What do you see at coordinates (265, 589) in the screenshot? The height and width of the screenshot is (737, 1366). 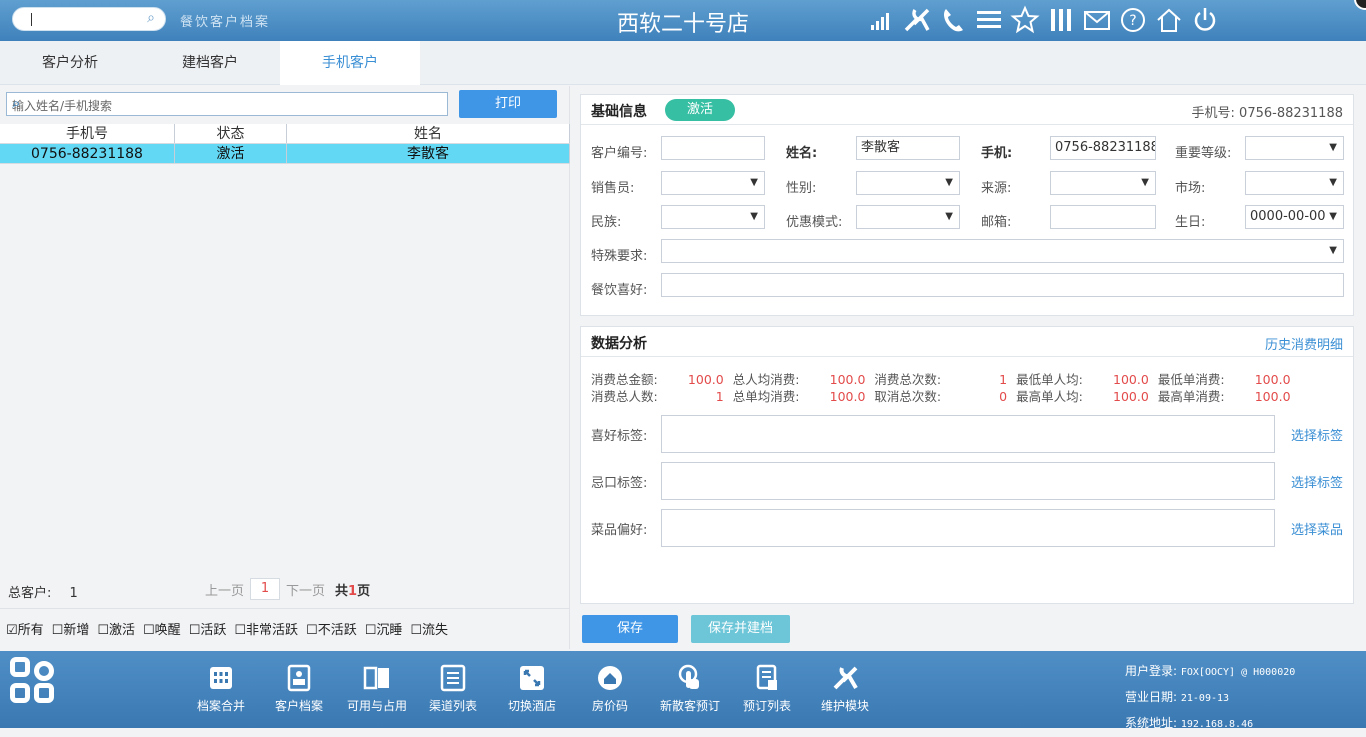 I see `page-number-input: 1` at bounding box center [265, 589].